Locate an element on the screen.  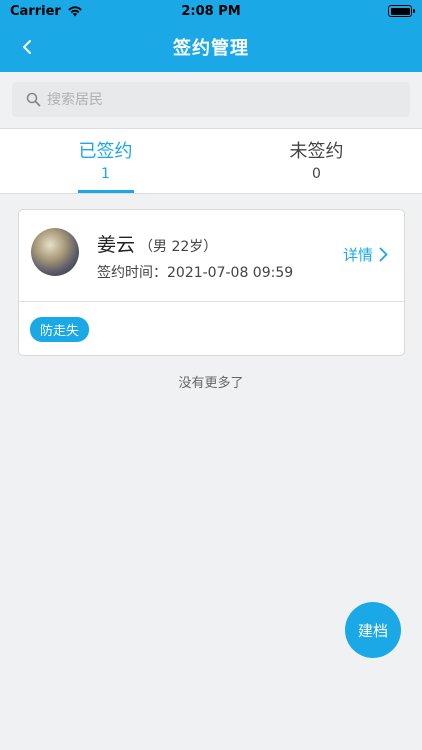
resident-name-line: 姜云 （男 22岁） is located at coordinates (157, 243).